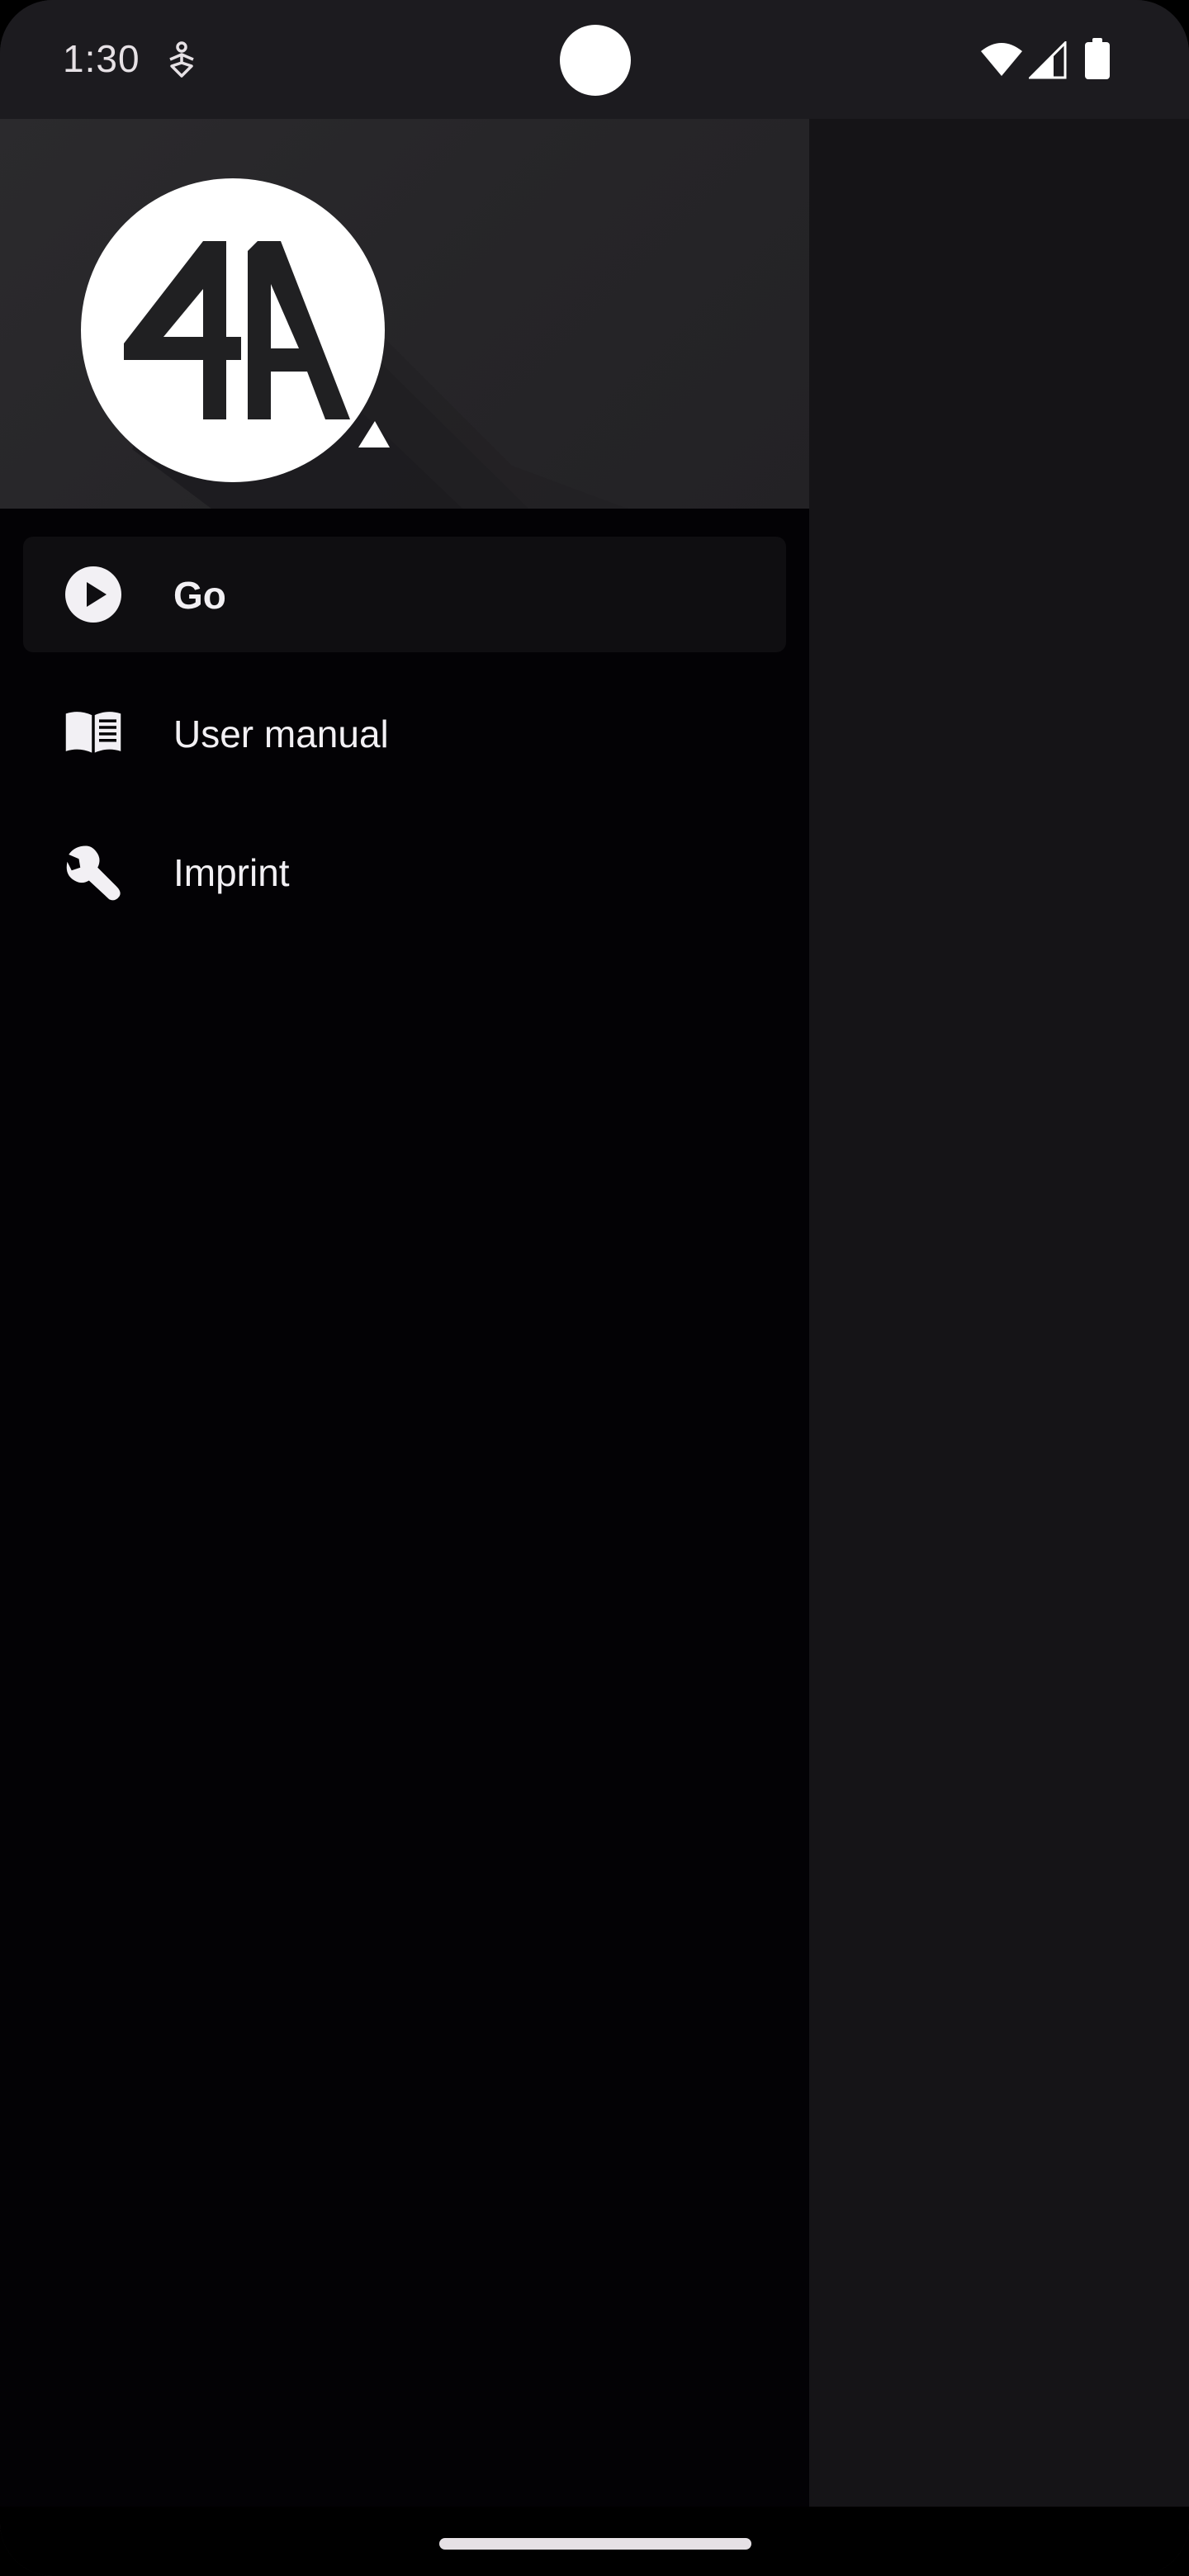 The image size is (1189, 2576). What do you see at coordinates (93, 873) in the screenshot?
I see `wrench-icon` at bounding box center [93, 873].